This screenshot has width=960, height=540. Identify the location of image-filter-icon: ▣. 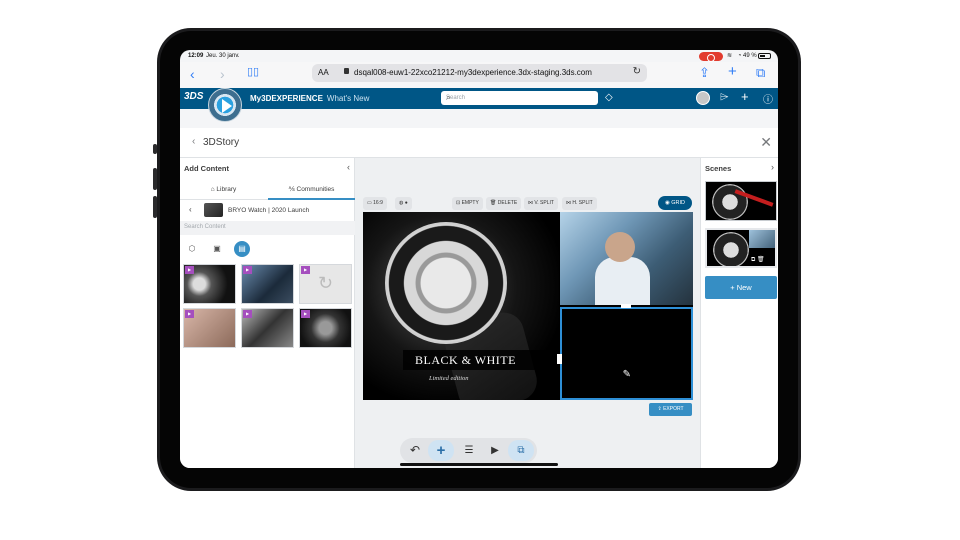
(217, 249).